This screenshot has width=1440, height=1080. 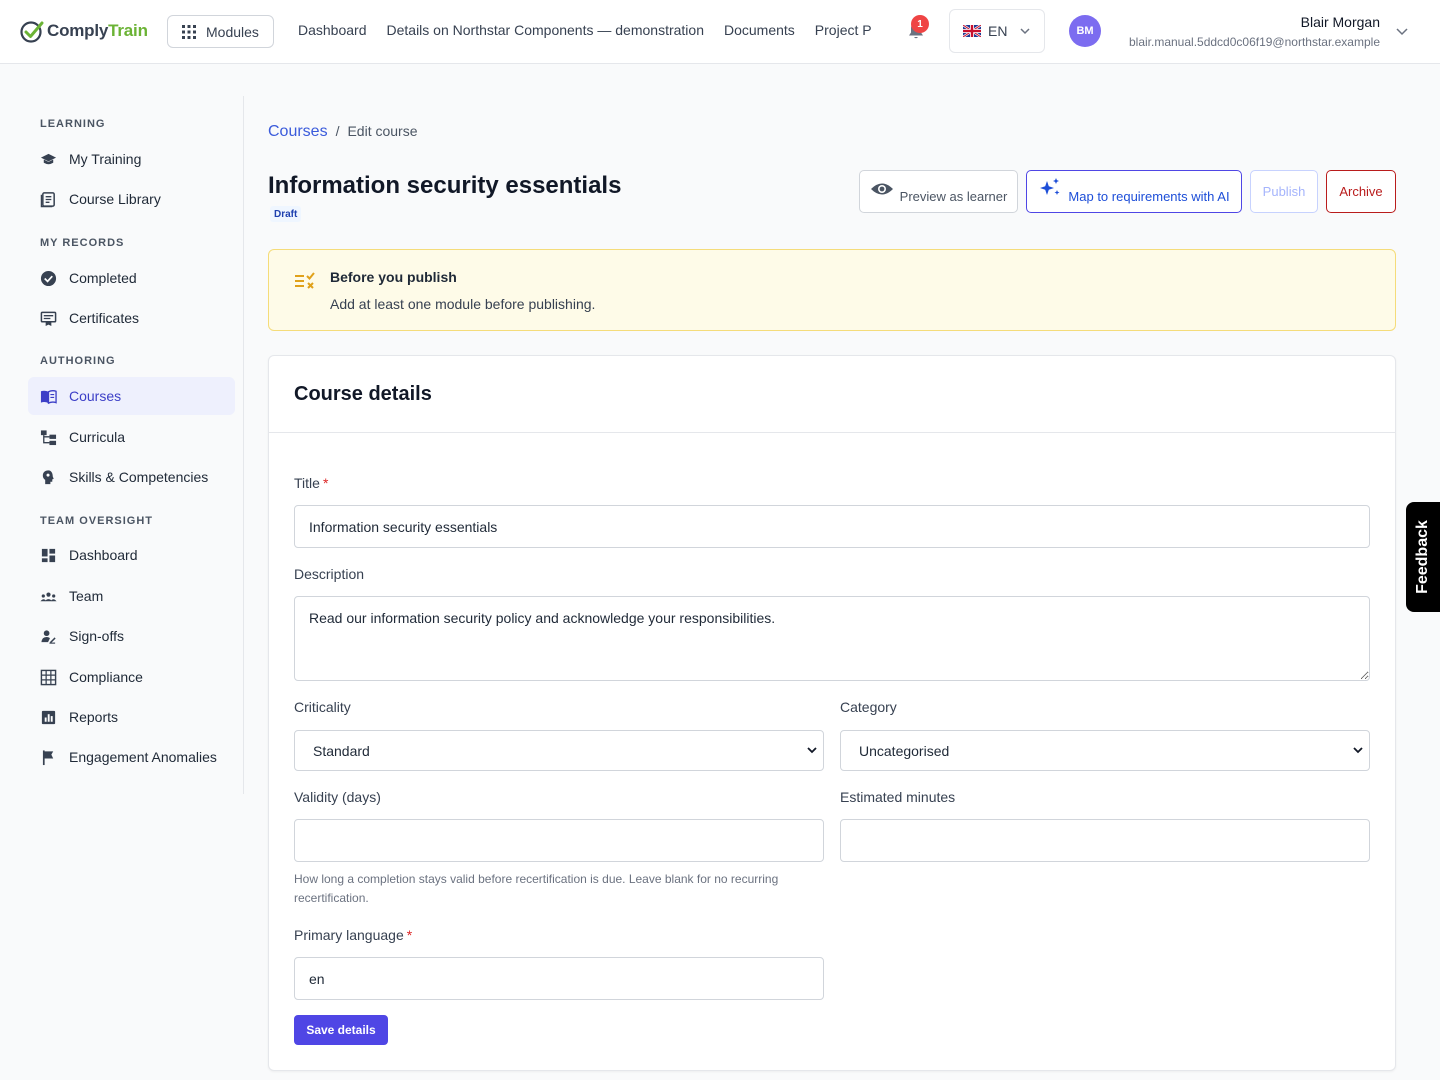 What do you see at coordinates (48, 596) in the screenshot?
I see `team-icon` at bounding box center [48, 596].